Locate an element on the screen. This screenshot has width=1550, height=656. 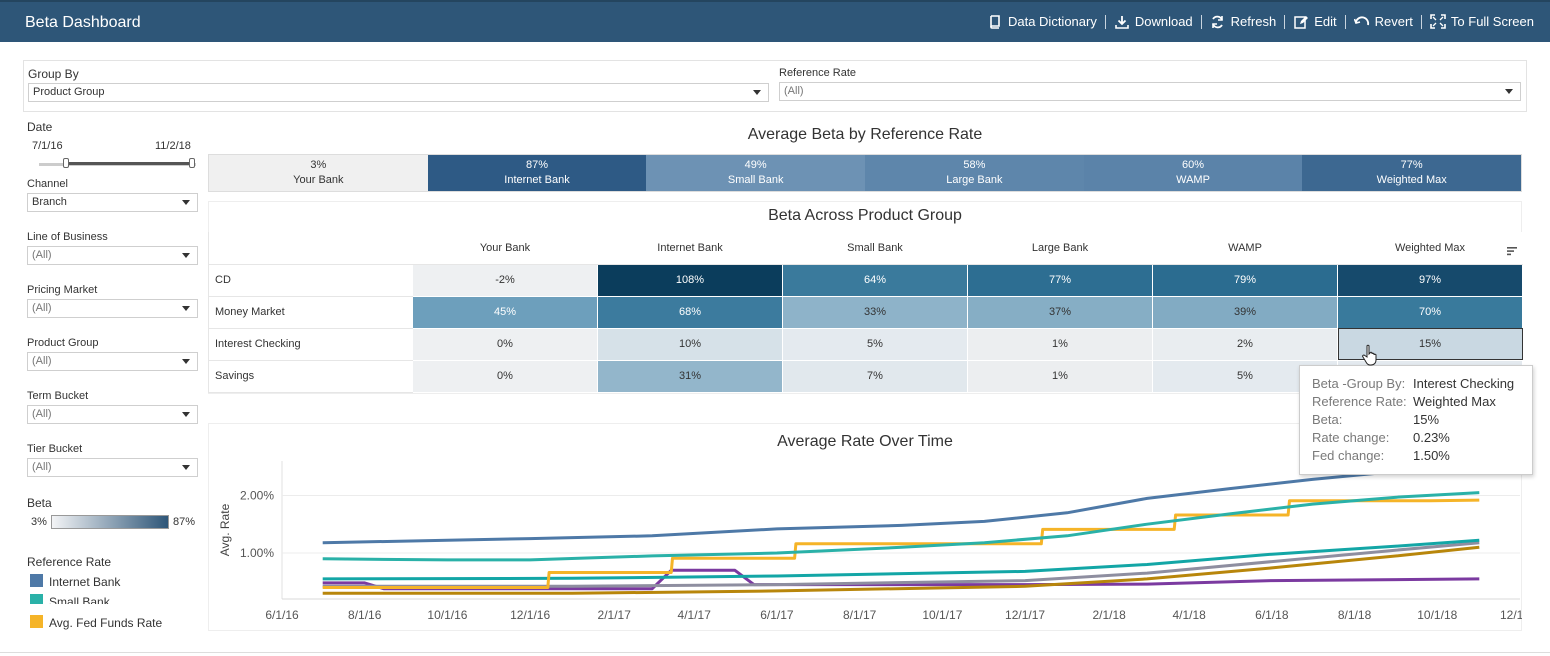
tooltip-value: 15% is located at coordinates (1426, 419).